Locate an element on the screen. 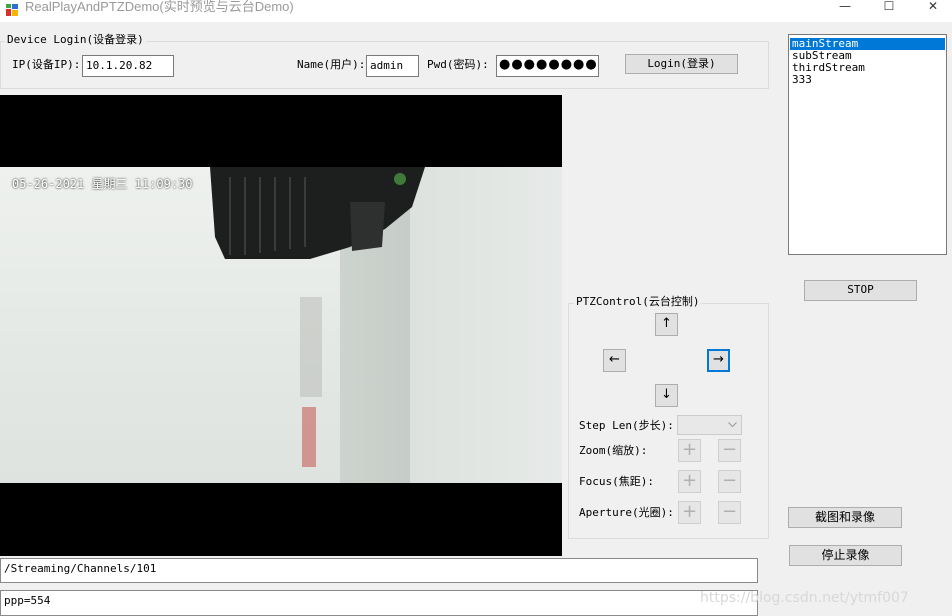  list-item: thirdStream is located at coordinates (867, 68).